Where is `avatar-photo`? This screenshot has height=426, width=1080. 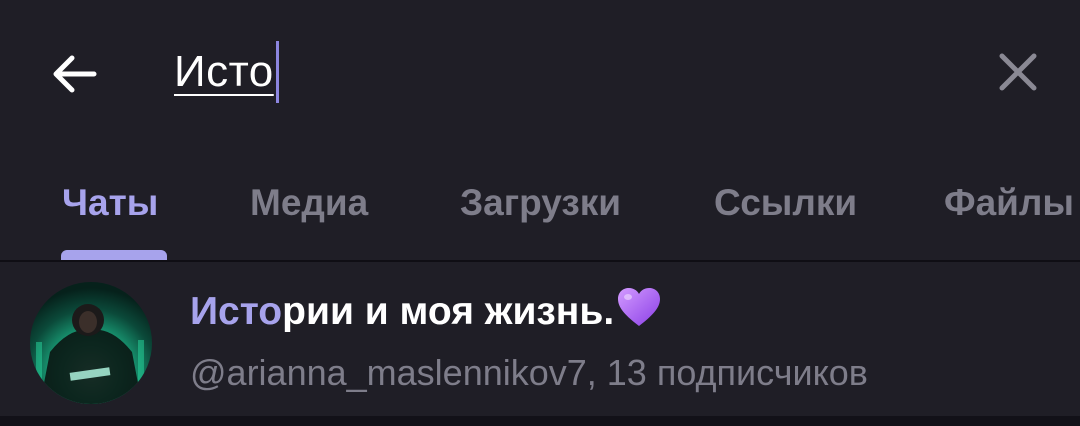
avatar-photo is located at coordinates (91, 343).